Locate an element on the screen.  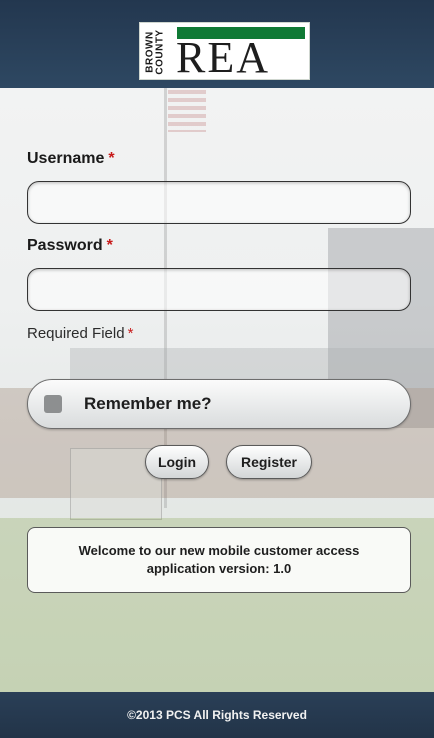
username-label: Username * is located at coordinates (71, 159).